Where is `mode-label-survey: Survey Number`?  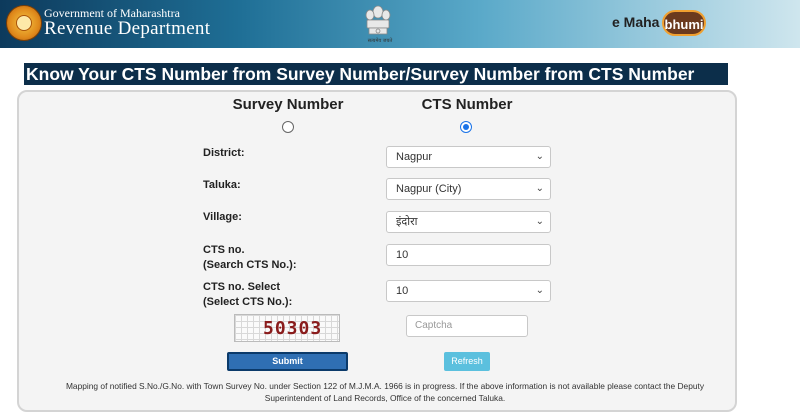 mode-label-survey: Survey Number is located at coordinates (288, 104).